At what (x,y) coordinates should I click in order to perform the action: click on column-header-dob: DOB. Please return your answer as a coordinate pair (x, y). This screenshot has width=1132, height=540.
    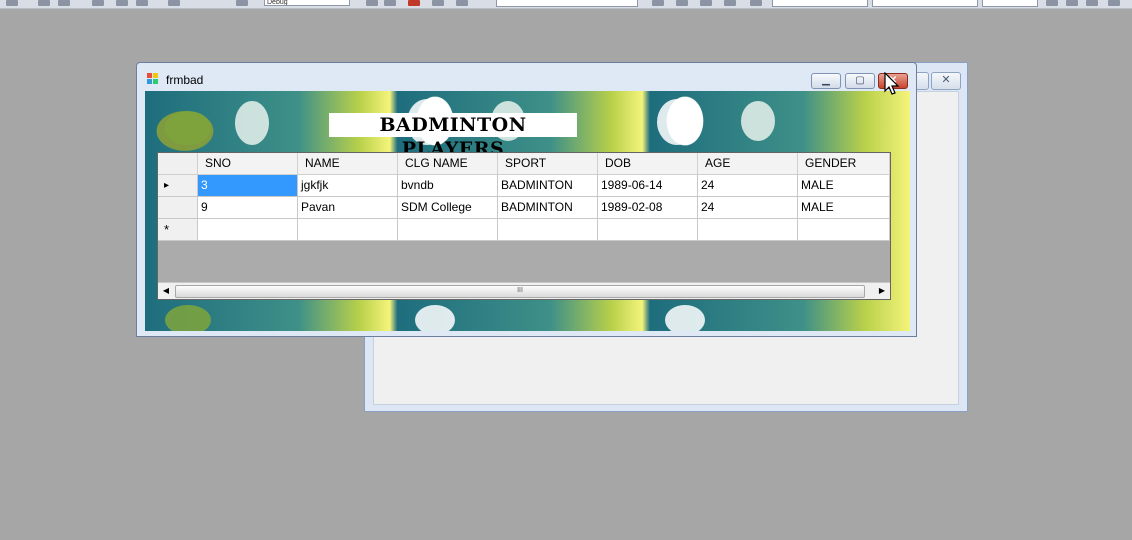
    Looking at the image, I should click on (648, 164).